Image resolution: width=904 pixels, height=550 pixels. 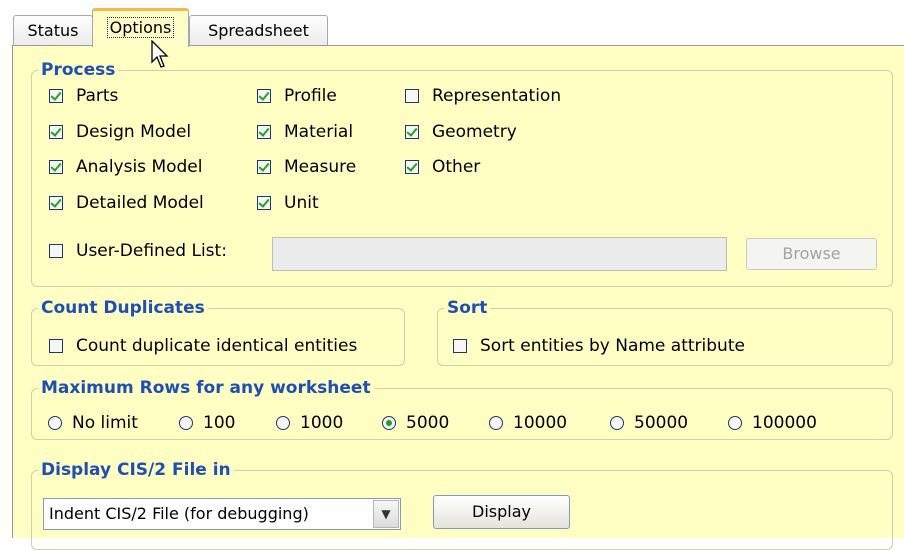 I want to click on checkbox-measure-box, so click(x=264, y=167).